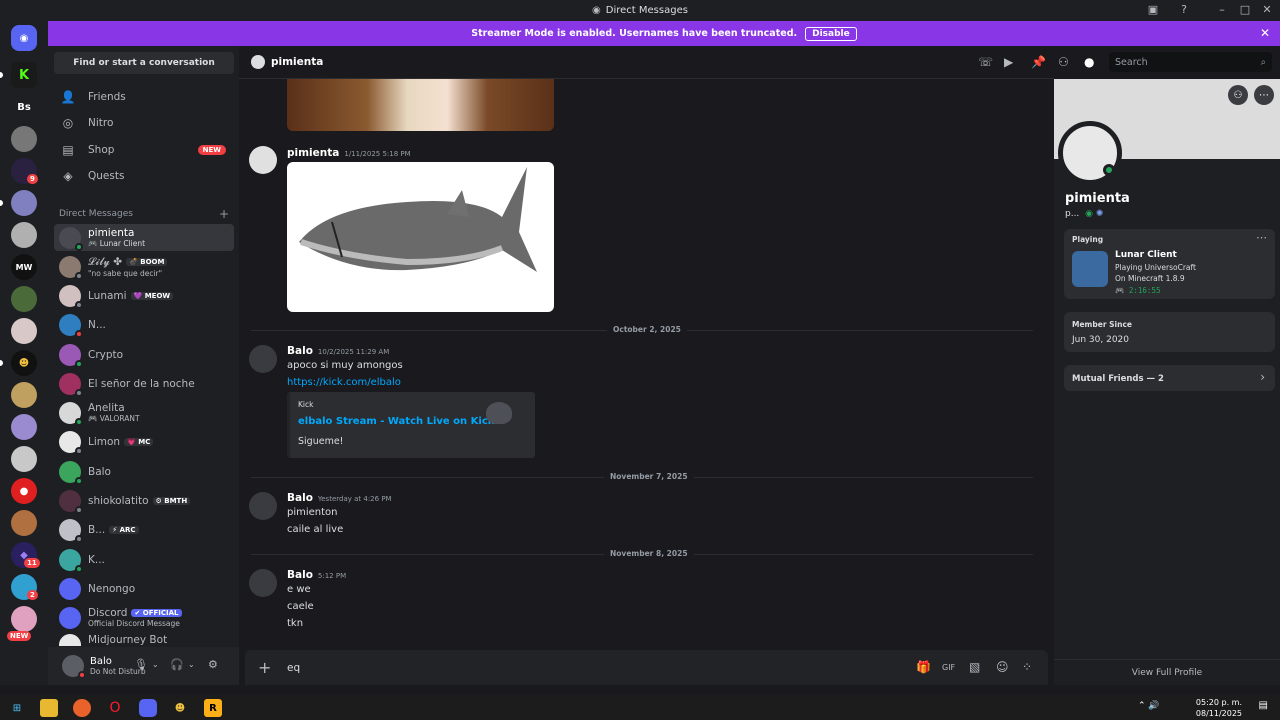  I want to click on app-icon: ☻, so click(180, 708).